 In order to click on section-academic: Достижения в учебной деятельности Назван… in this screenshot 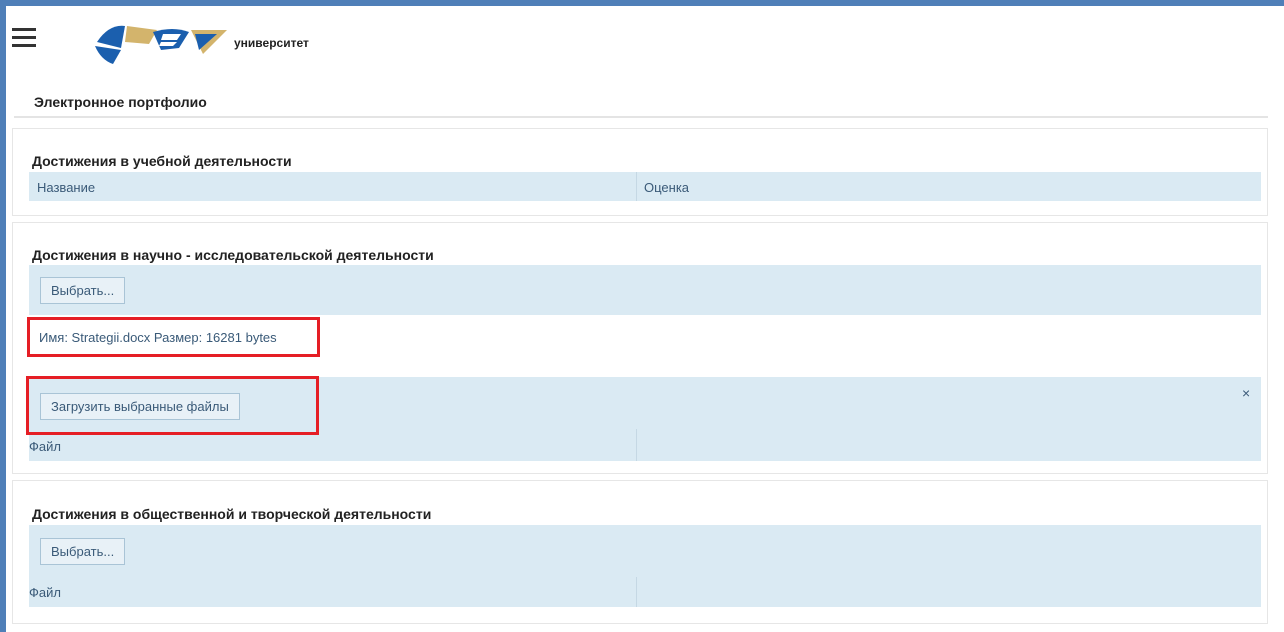, I will do `click(640, 172)`.